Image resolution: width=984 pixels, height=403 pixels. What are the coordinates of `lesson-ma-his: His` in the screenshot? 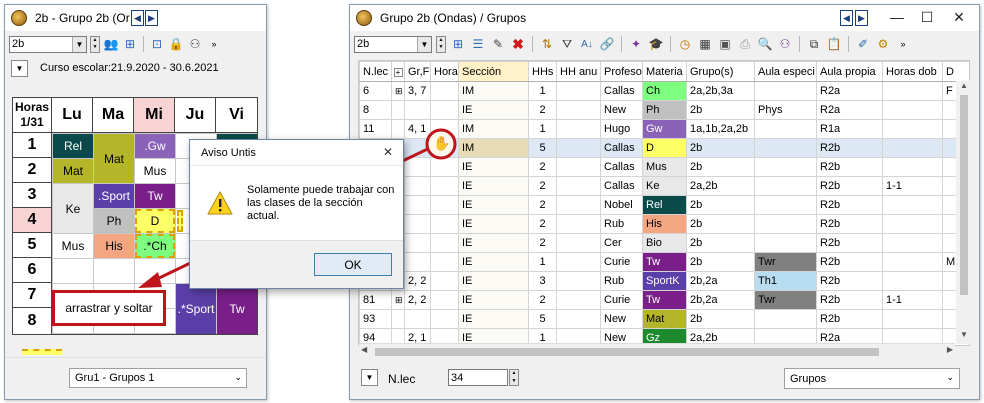 It's located at (114, 246).